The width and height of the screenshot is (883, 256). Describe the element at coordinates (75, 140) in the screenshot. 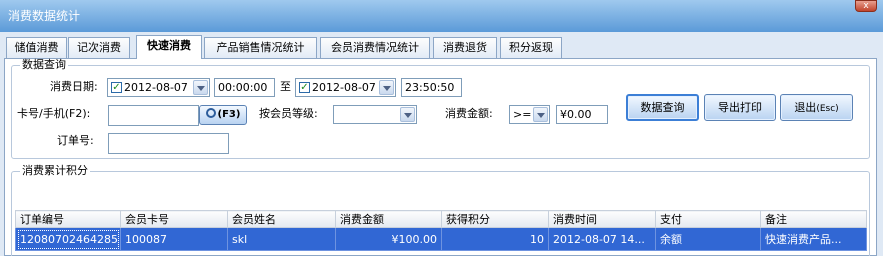

I see `order-no-label: 订单号:` at that location.